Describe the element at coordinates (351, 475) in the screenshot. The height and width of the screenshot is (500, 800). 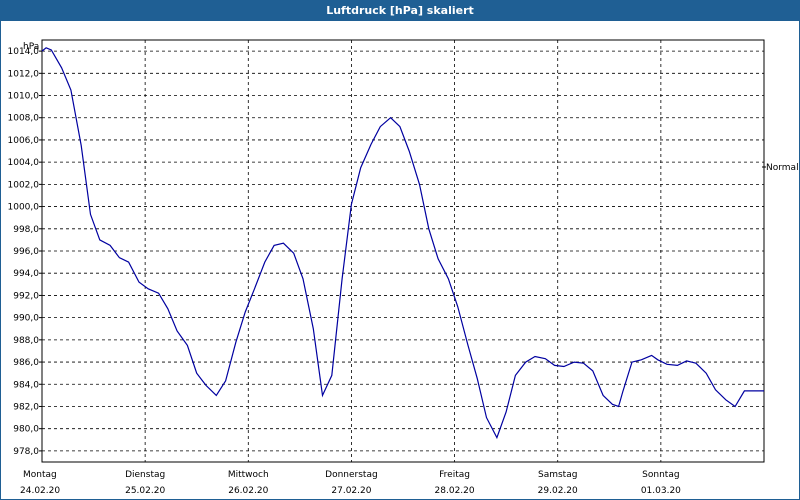
I see `day-name-label: Donnerstag` at that location.